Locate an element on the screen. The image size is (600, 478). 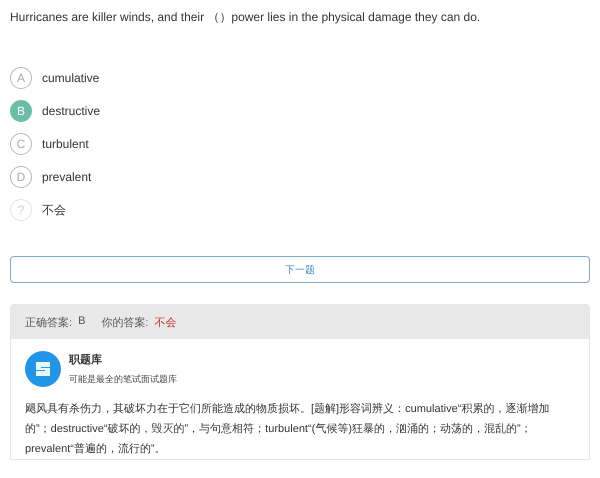
option-text: 不会 is located at coordinates (54, 210).